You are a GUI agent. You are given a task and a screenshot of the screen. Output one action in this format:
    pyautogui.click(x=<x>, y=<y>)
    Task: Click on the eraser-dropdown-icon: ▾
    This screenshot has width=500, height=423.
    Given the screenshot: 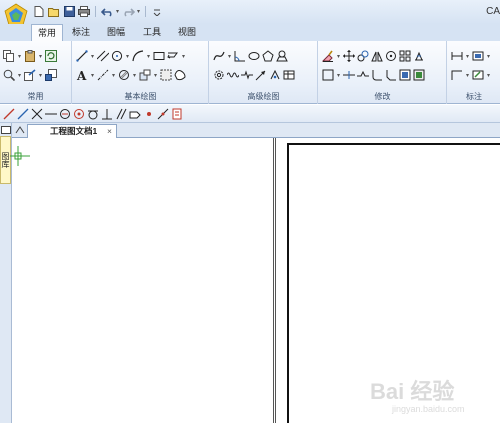 What is the action you would take?
    pyautogui.click(x=338, y=56)
    